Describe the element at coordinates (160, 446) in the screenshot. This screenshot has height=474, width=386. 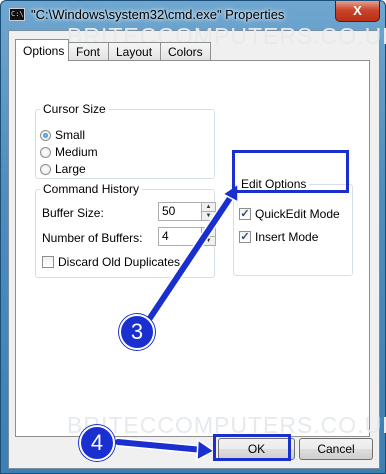
I see `arrow-4-shaft` at that location.